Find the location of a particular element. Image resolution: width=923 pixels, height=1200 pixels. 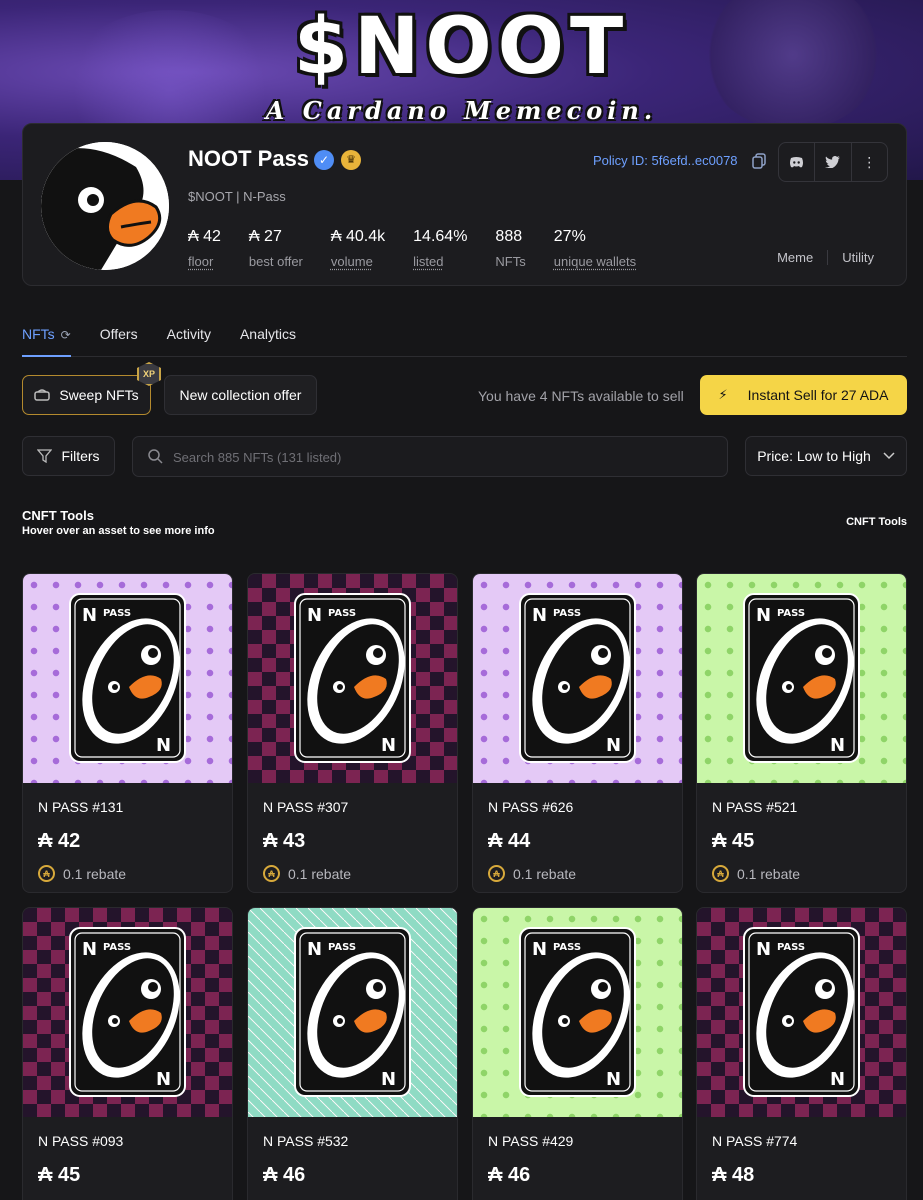

stat-label: floor is located at coordinates (204, 261).